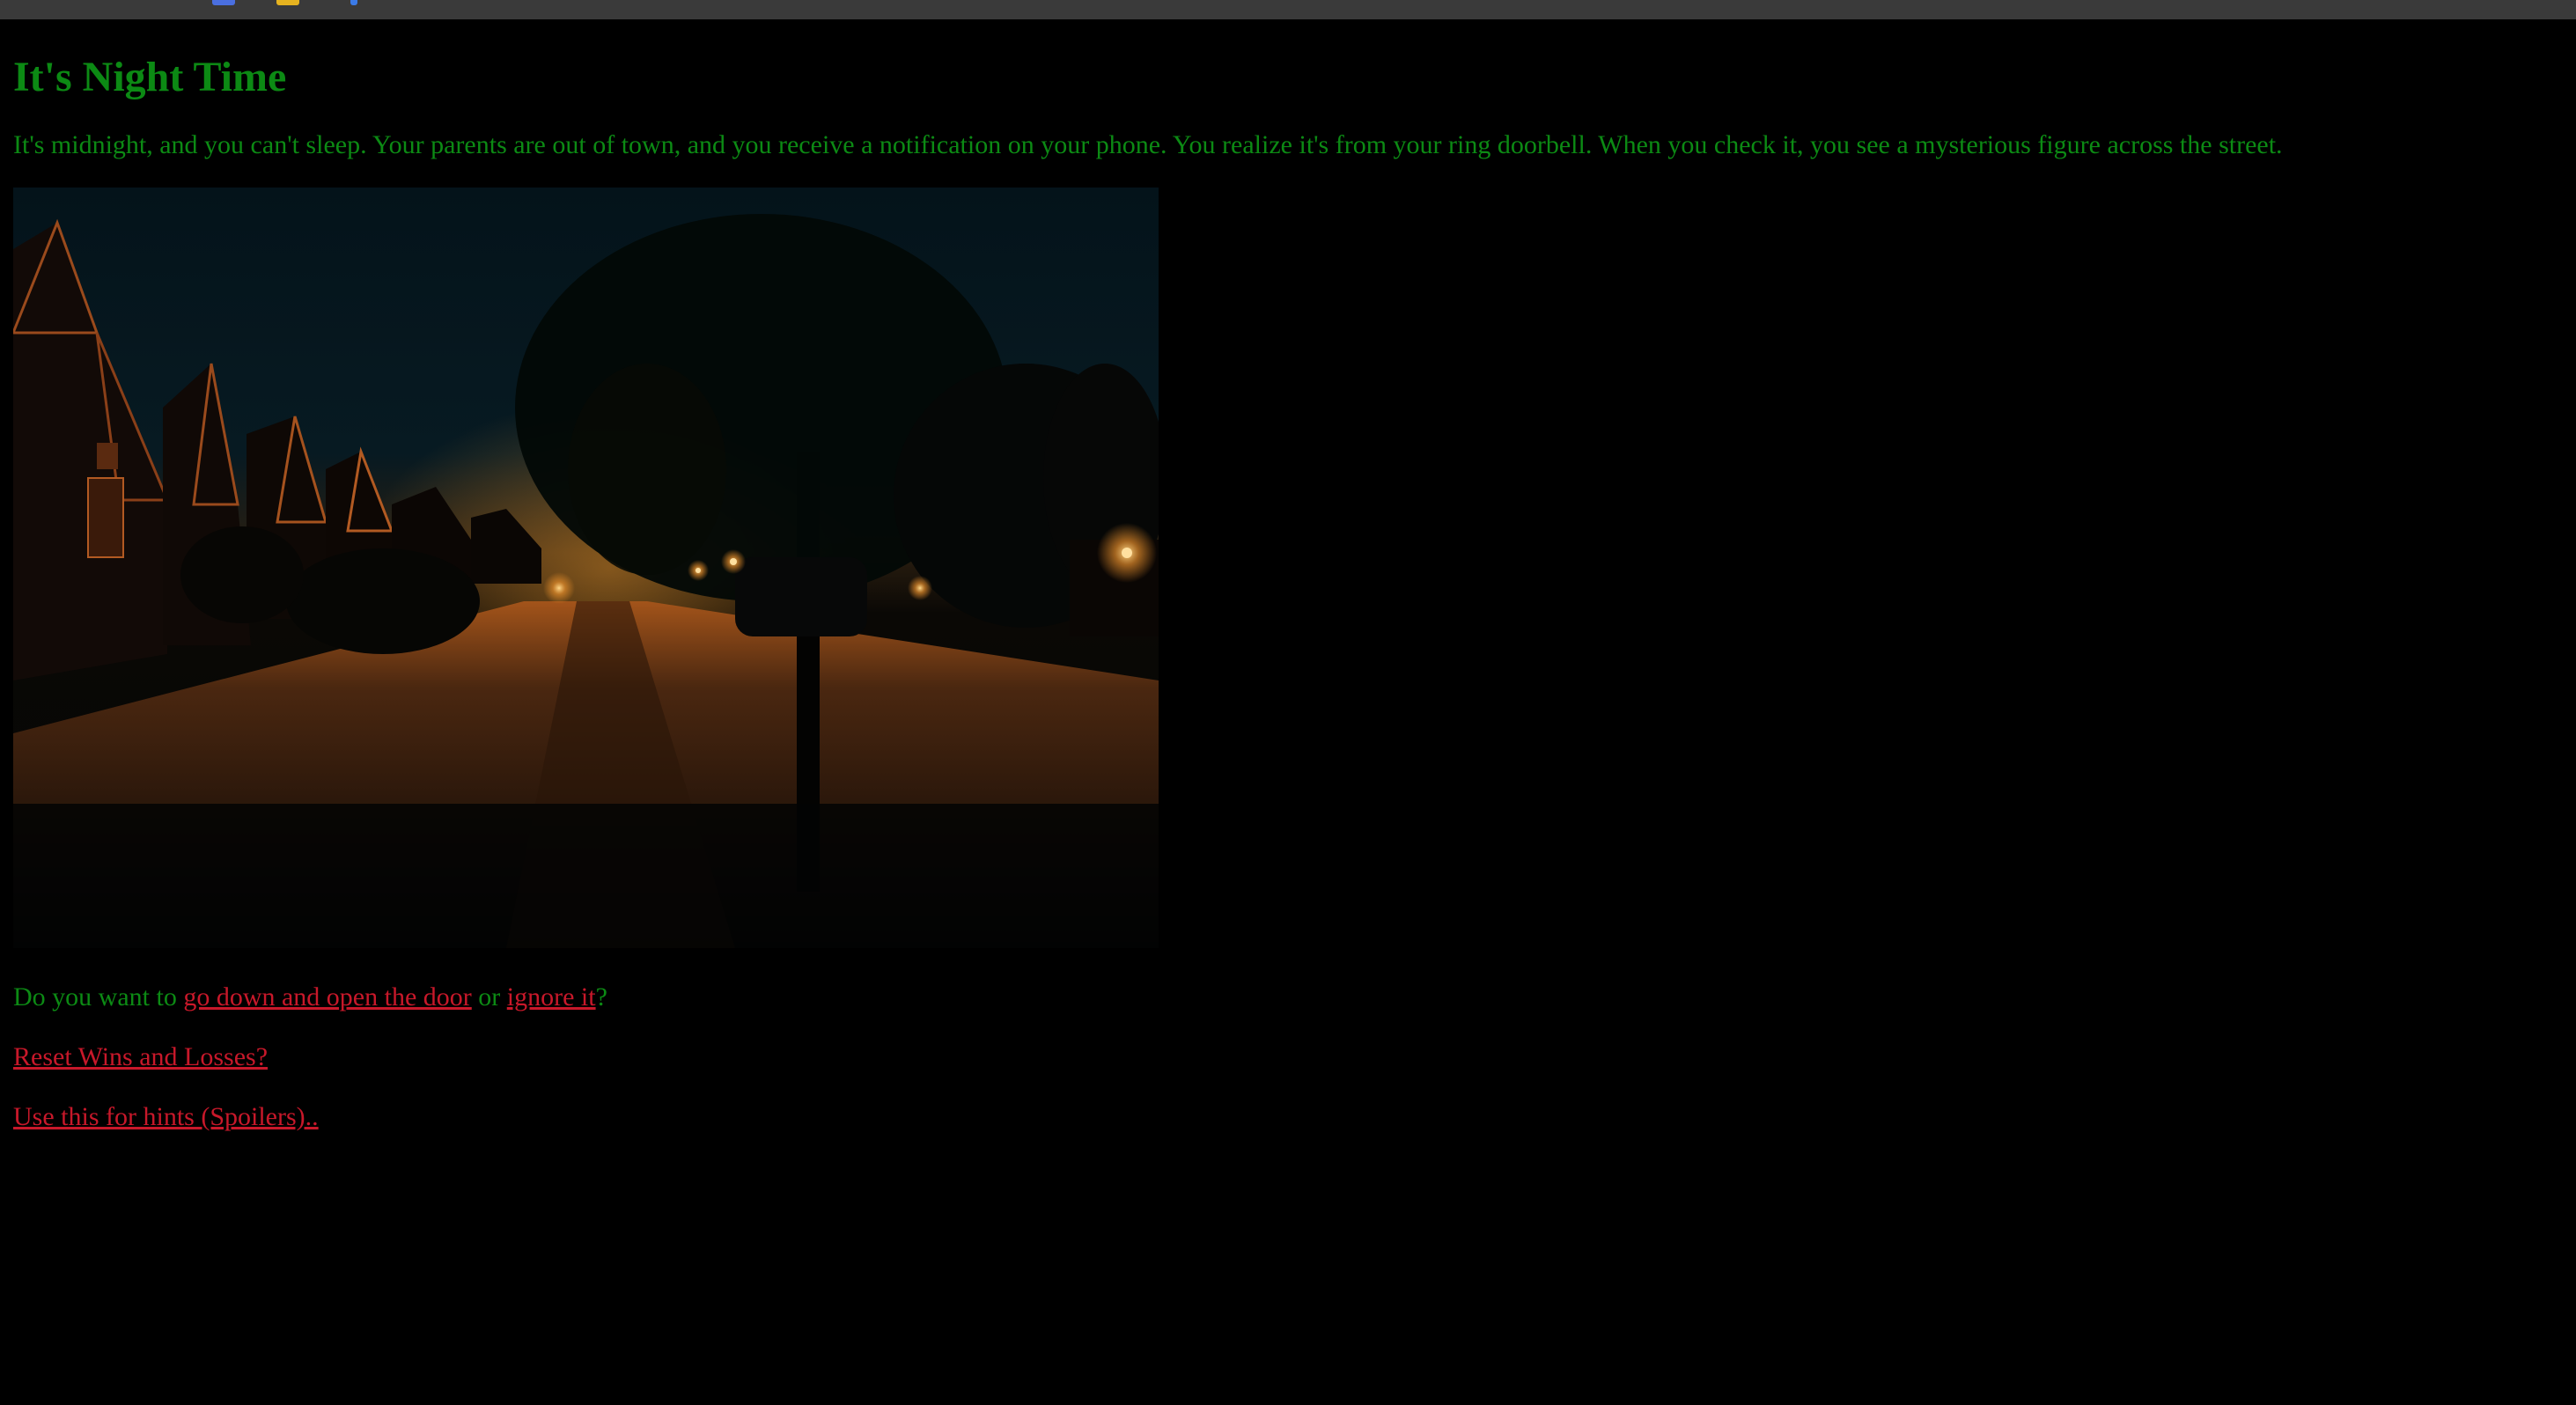 This screenshot has width=2576, height=1405. Describe the element at coordinates (327, 996) in the screenshot. I see `open-door-link: go down and open the door` at that location.